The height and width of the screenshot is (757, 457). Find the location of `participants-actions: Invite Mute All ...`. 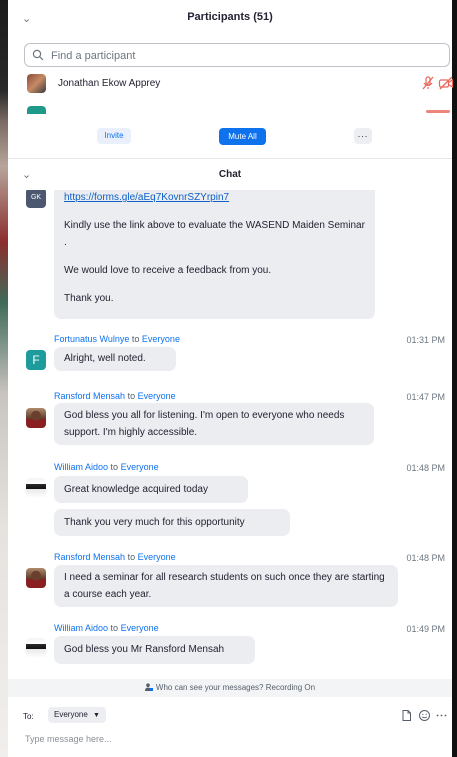

participants-actions: Invite Mute All ... is located at coordinates (230, 138).